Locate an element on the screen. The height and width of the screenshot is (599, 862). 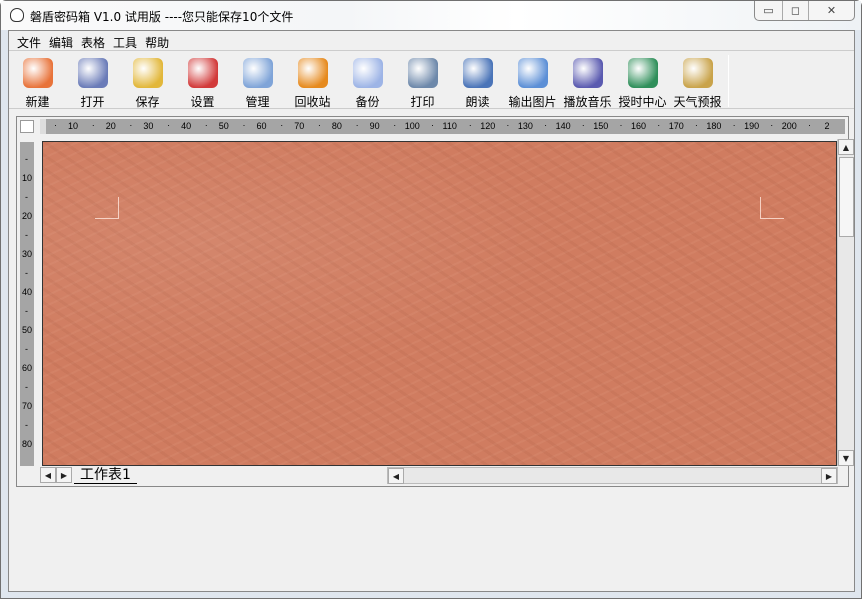
toolbar-label: 管理 is located at coordinates (257, 102).